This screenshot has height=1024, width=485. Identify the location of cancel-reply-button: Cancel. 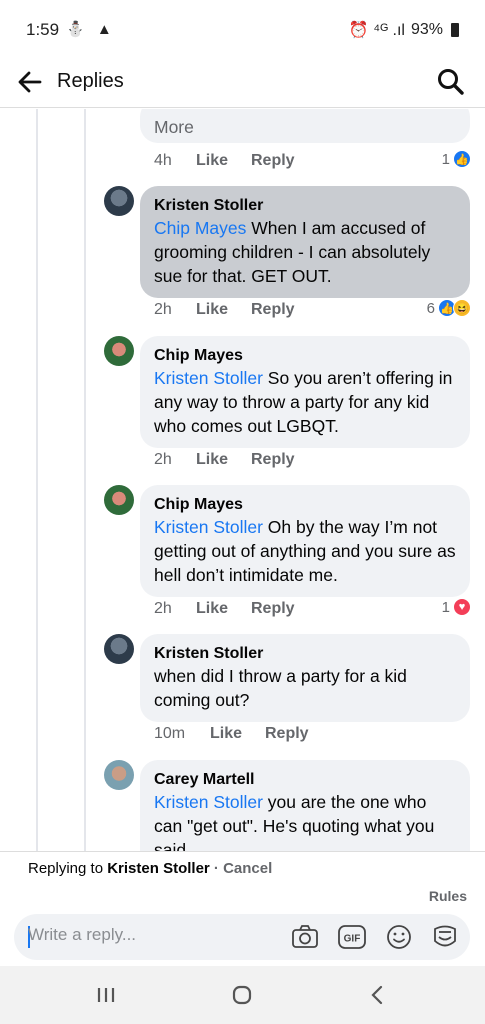
(247, 868).